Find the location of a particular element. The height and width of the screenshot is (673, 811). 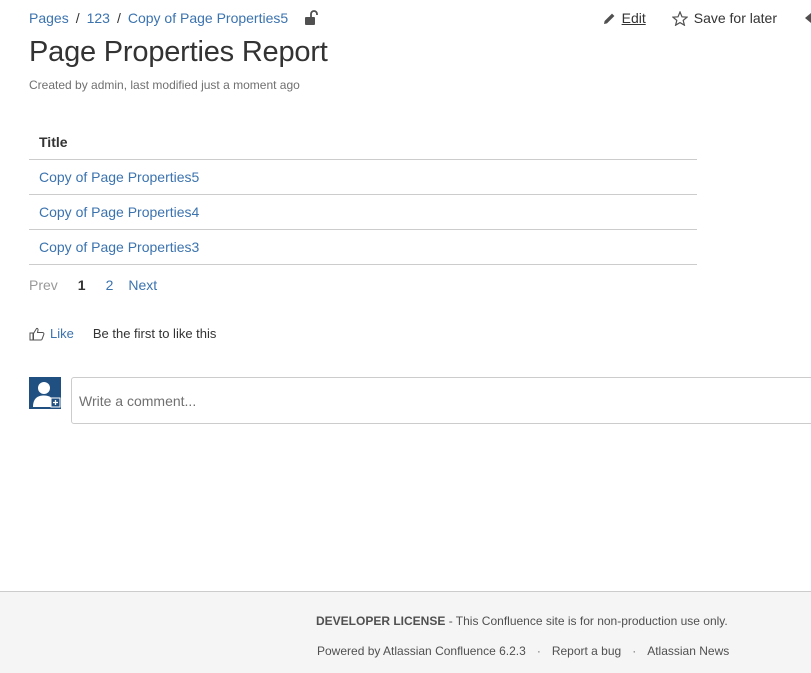

avatar is located at coordinates (45, 393).